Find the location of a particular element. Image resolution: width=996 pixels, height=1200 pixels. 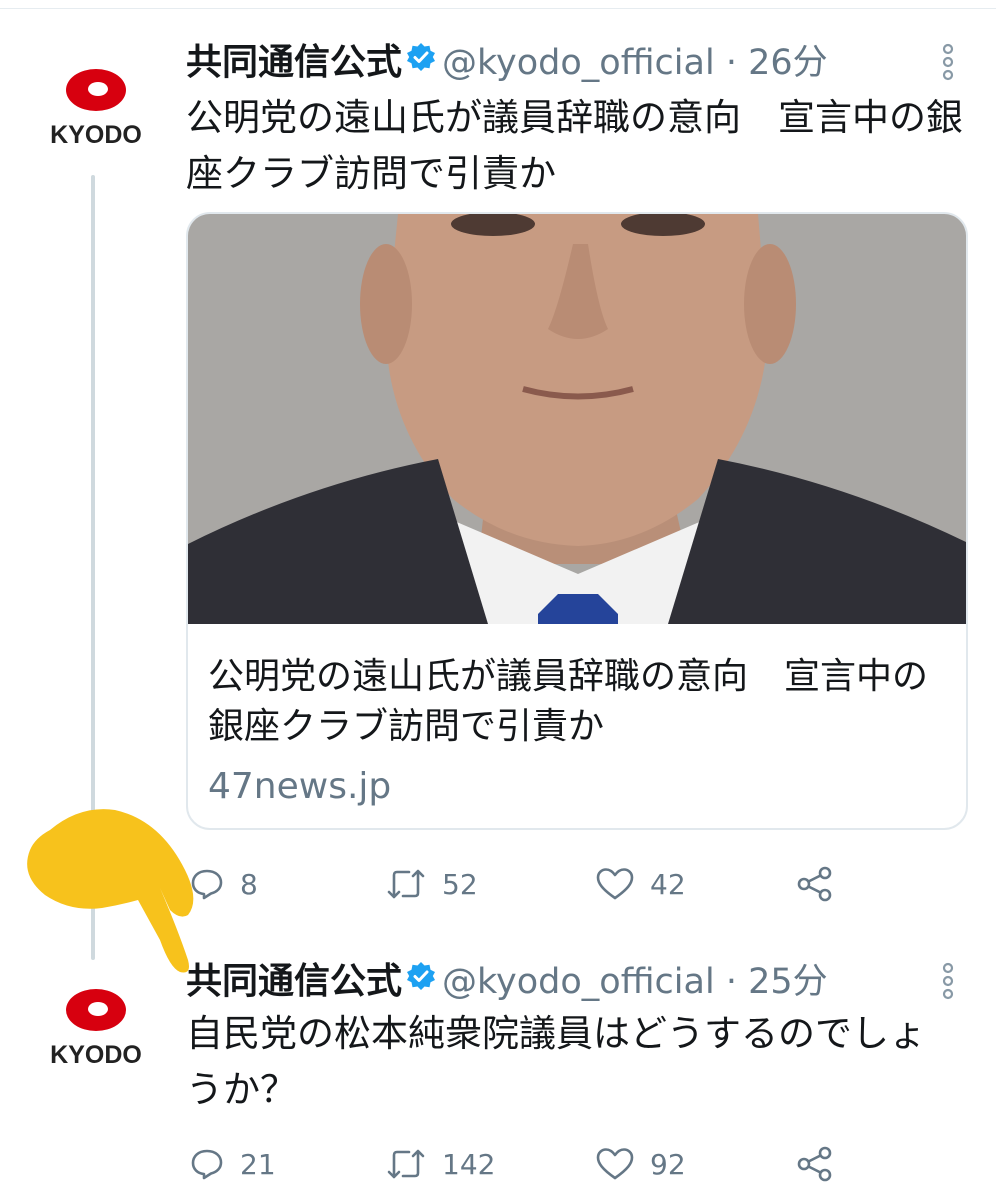

retweet-button: 142 is located at coordinates (440, 1164).